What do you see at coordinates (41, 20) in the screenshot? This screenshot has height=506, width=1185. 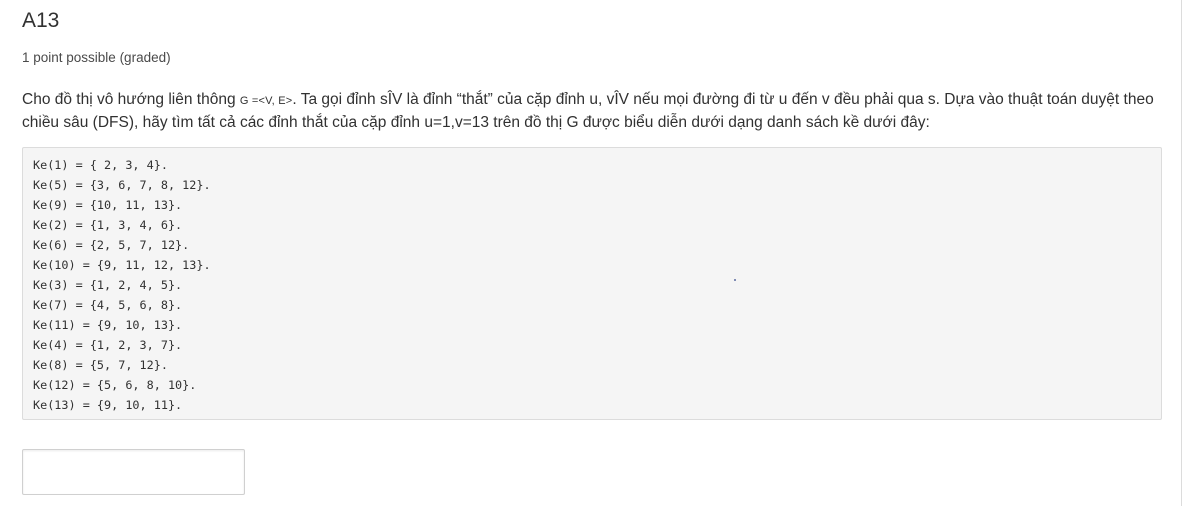 I see `problem-title: A13` at bounding box center [41, 20].